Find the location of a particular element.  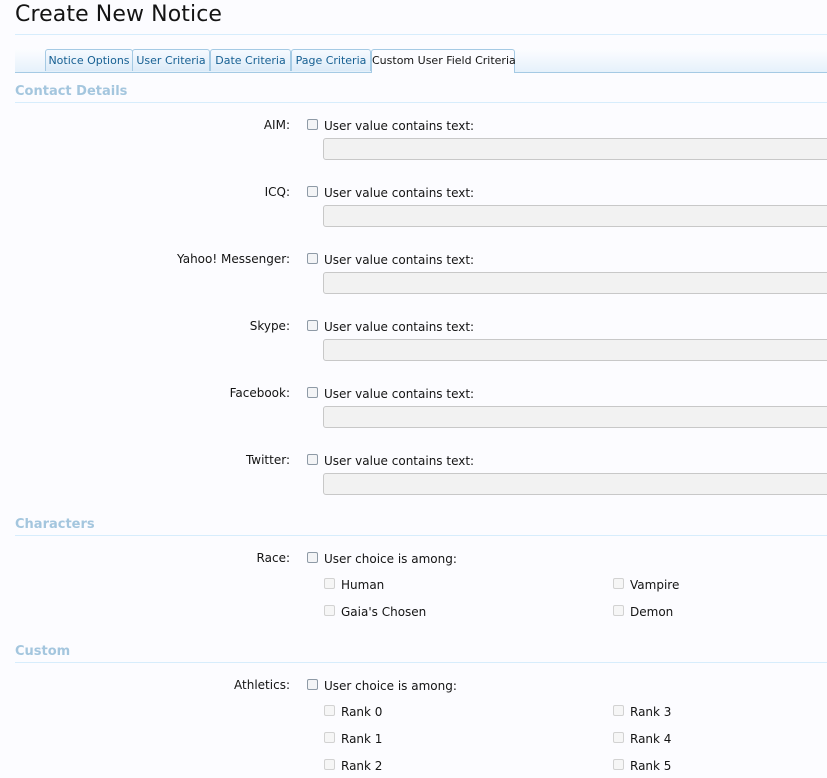

section-heading-custom: Custom is located at coordinates (421, 652).